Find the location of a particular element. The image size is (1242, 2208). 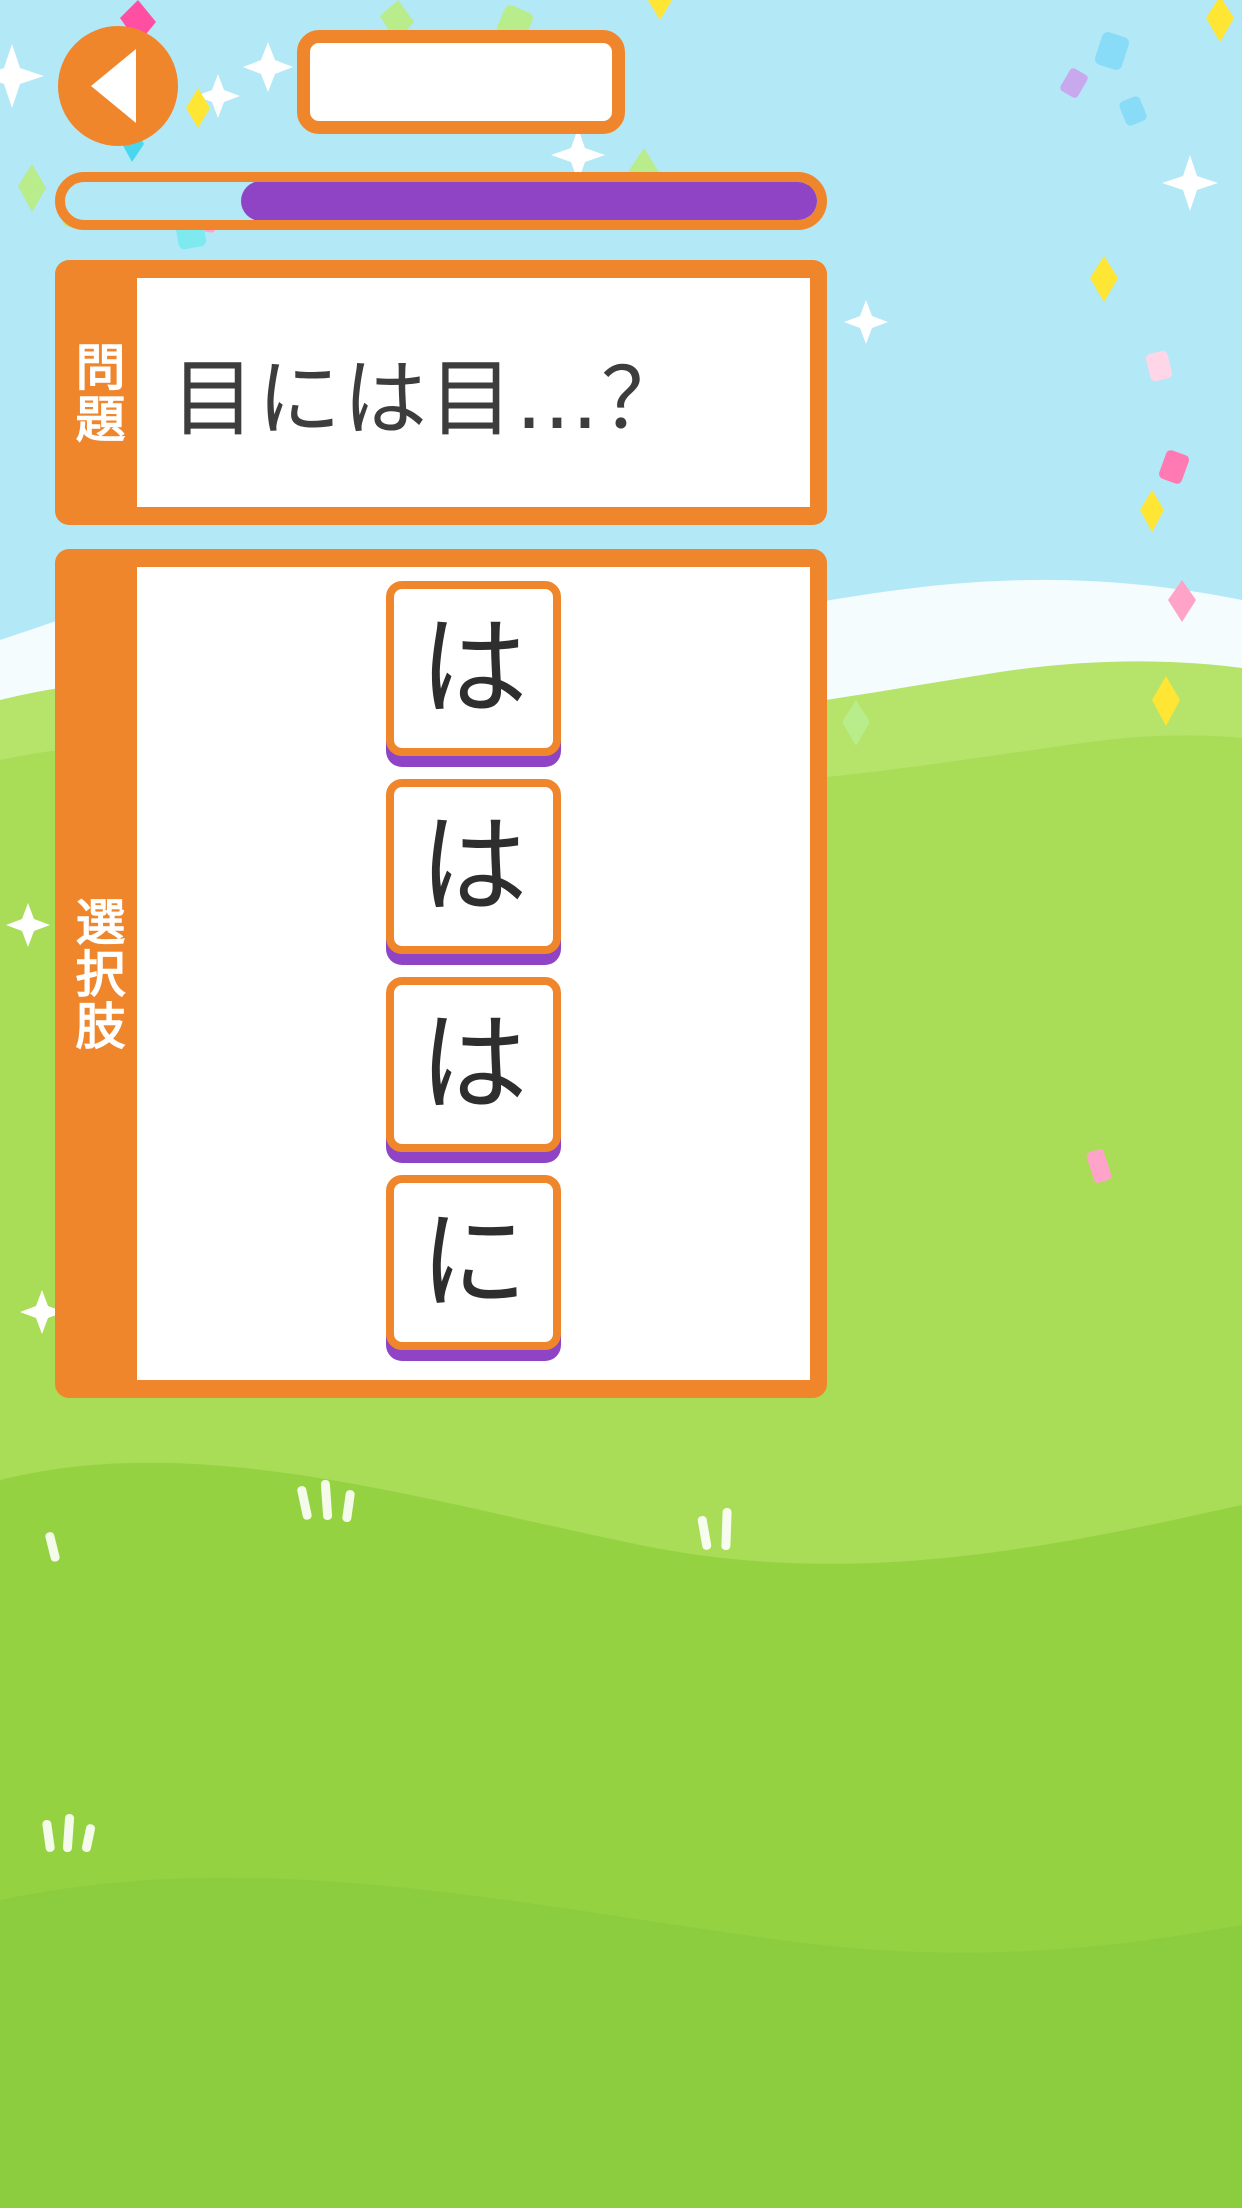

choice-label: に is located at coordinates (473, 1262).